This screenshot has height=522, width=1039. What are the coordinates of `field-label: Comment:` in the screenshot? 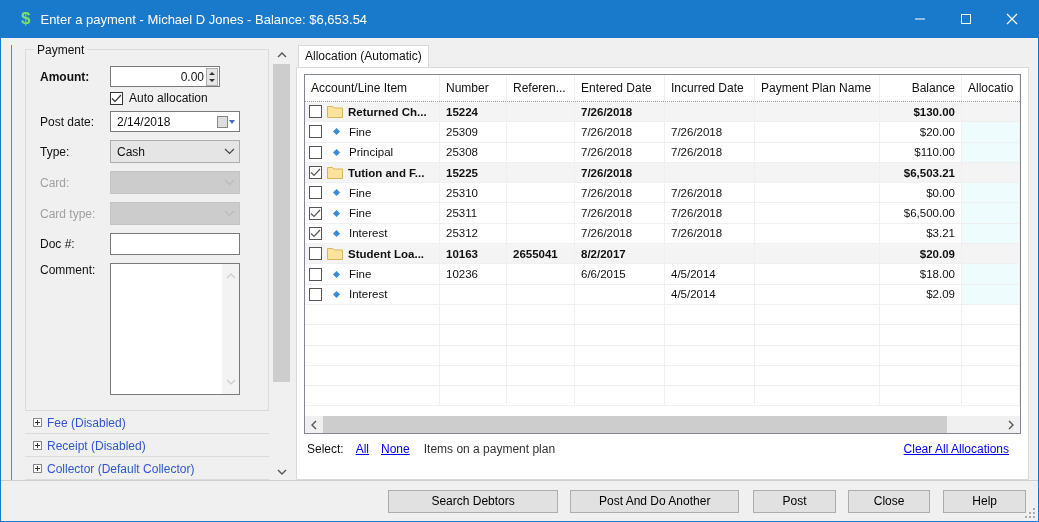 It's located at (68, 270).